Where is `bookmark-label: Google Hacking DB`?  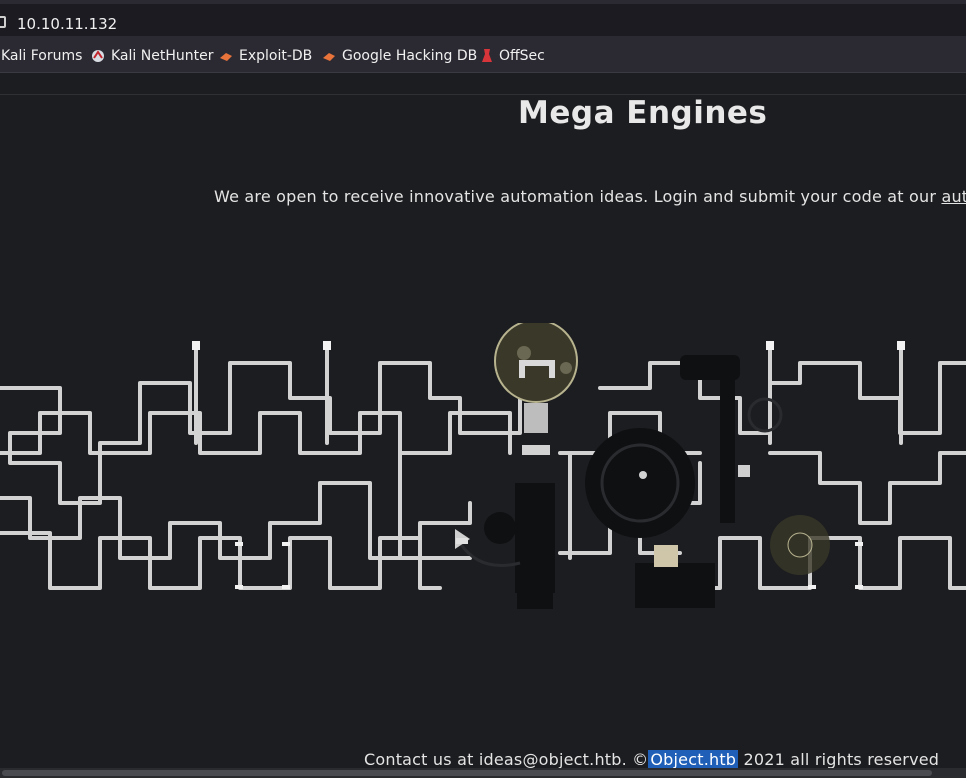
bookmark-label: Google Hacking DB is located at coordinates (410, 56).